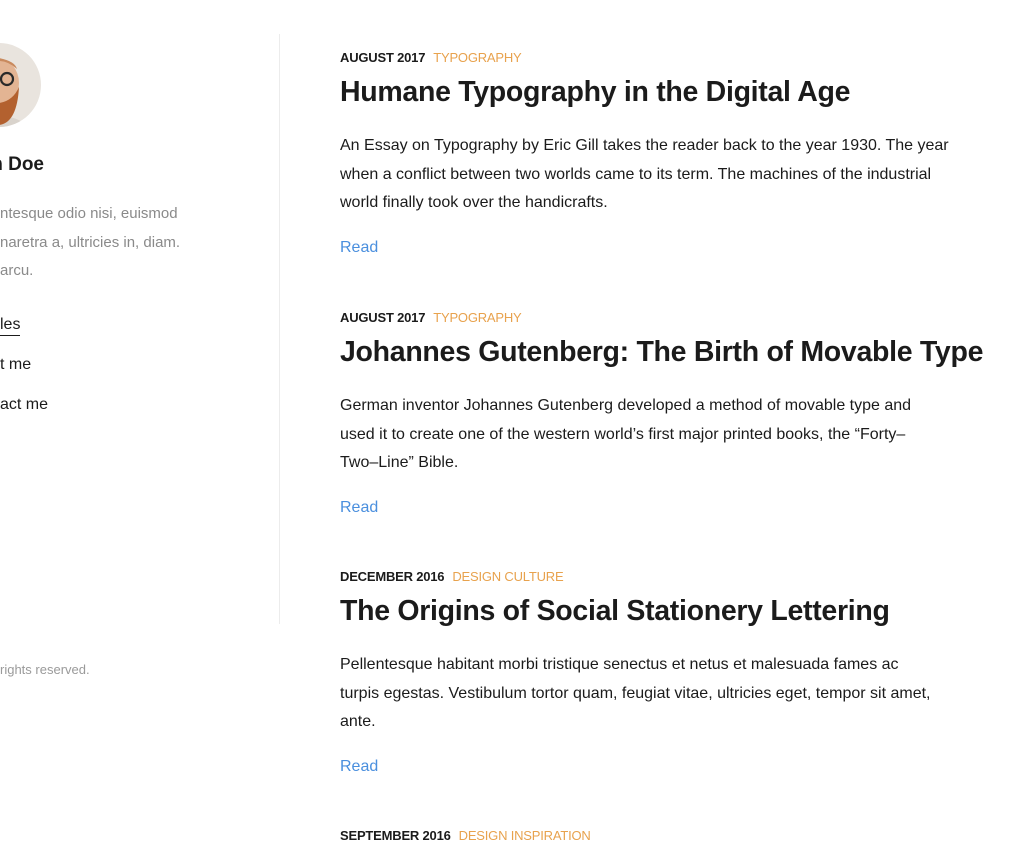  I want to click on copyright: rights reserved., so click(45, 669).